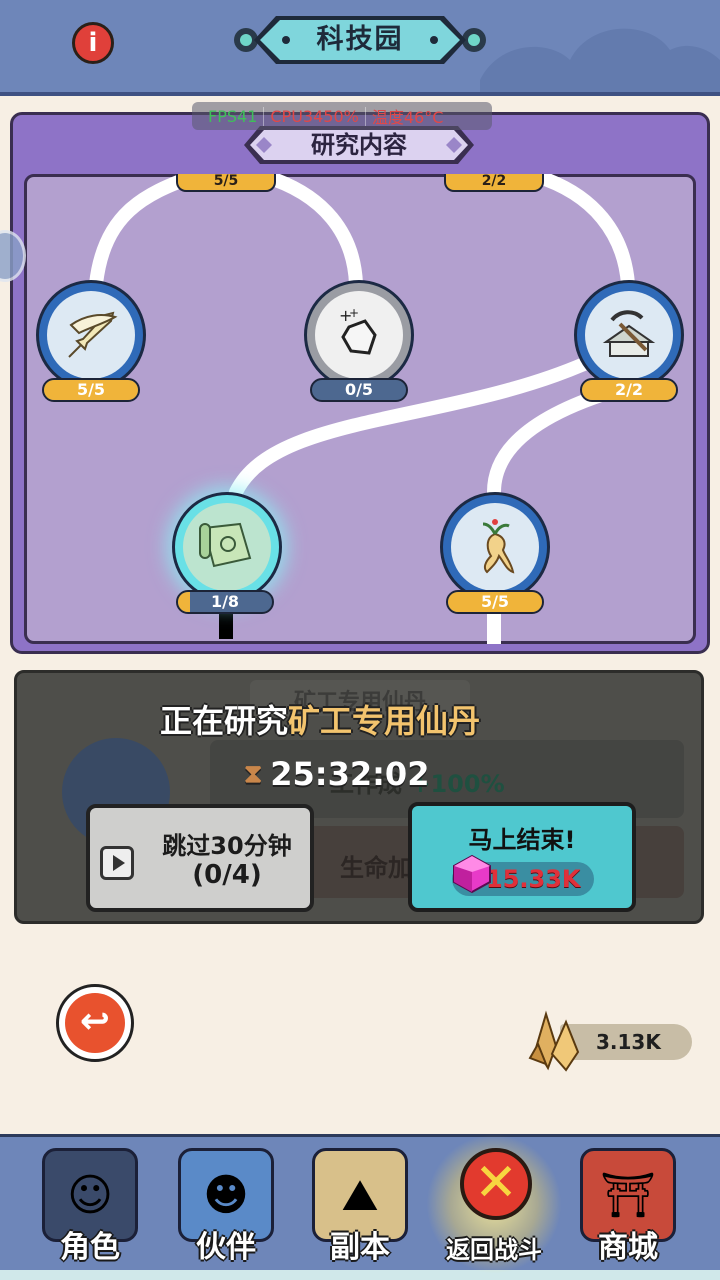 This screenshot has height=1280, width=720. I want to click on pickaxe-icon, so click(629, 335).